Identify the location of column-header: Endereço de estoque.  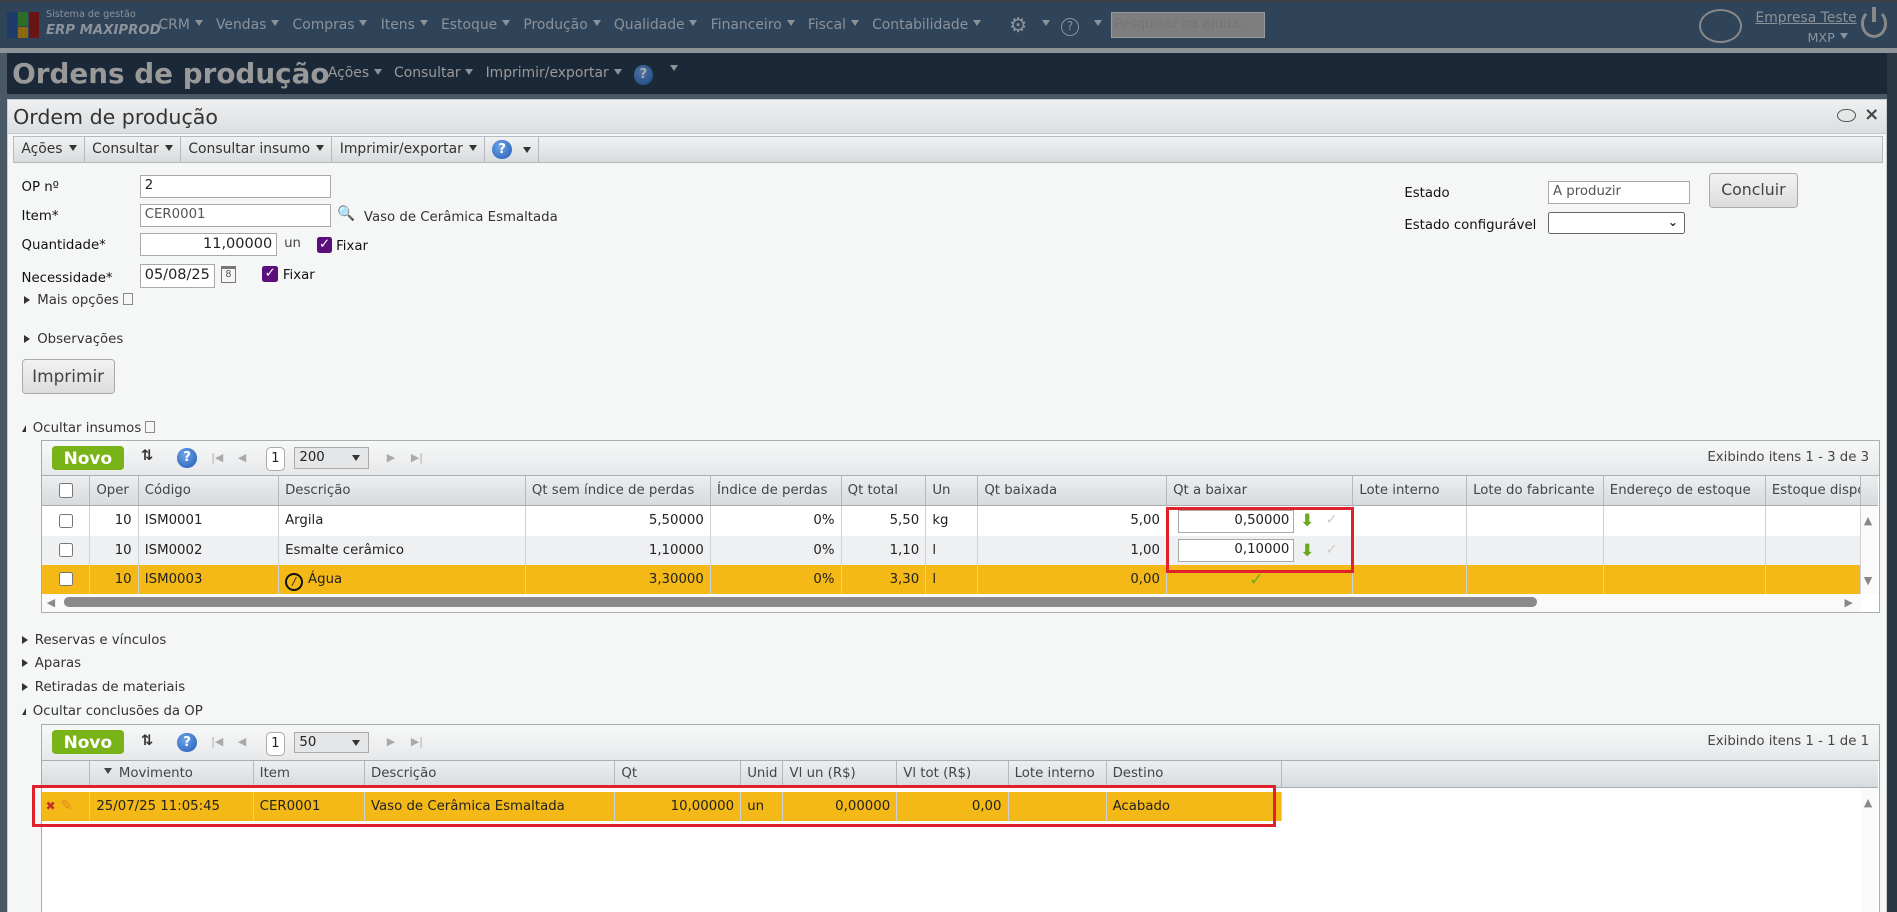
(1685, 491).